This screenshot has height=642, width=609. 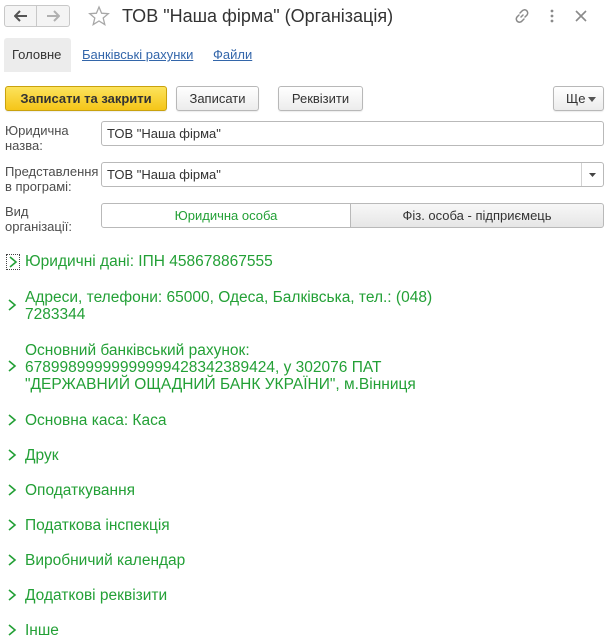 What do you see at coordinates (320, 98) in the screenshot?
I see `requisites-button: Реквізити` at bounding box center [320, 98].